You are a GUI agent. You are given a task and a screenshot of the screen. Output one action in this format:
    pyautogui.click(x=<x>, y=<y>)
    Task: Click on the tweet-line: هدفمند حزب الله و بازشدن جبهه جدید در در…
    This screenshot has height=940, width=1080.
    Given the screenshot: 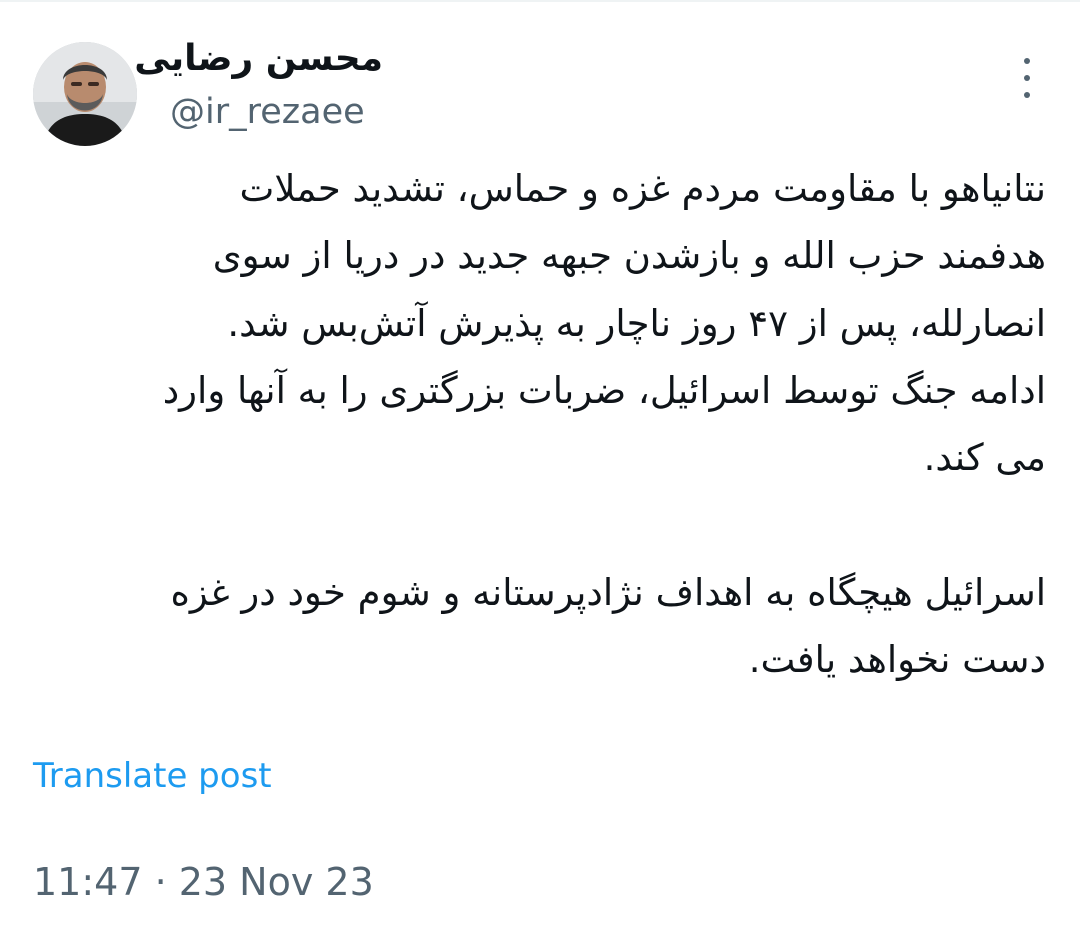 What is the action you would take?
    pyautogui.click(x=629, y=256)
    